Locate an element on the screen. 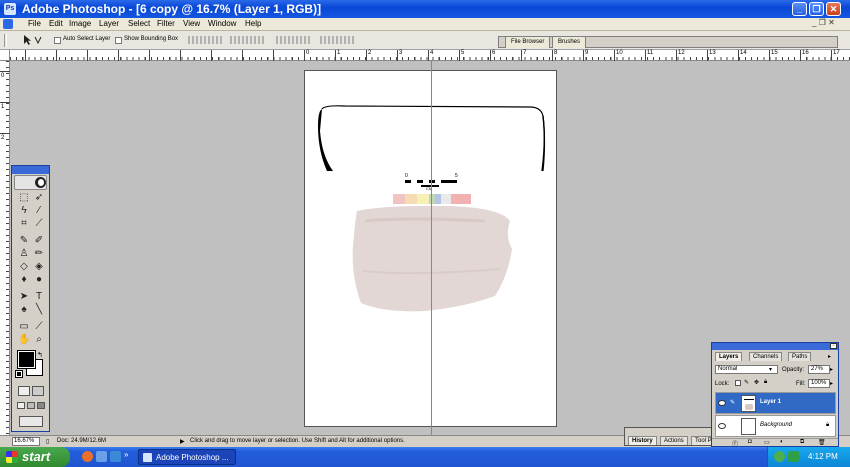 Image resolution: width=850 pixels, height=467 pixels. lock-all-icon: 🔒︎ is located at coordinates (765, 382).